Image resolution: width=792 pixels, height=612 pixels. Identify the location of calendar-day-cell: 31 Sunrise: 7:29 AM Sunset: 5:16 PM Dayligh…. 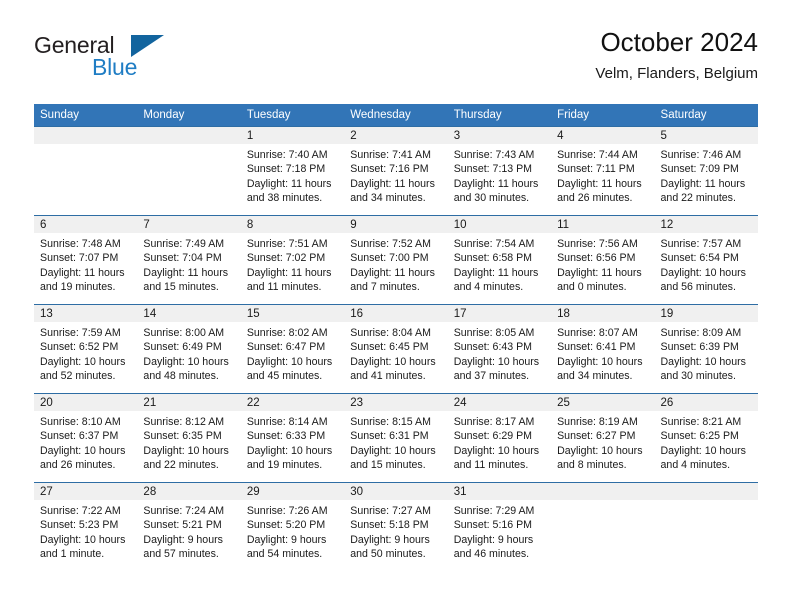
(499, 527).